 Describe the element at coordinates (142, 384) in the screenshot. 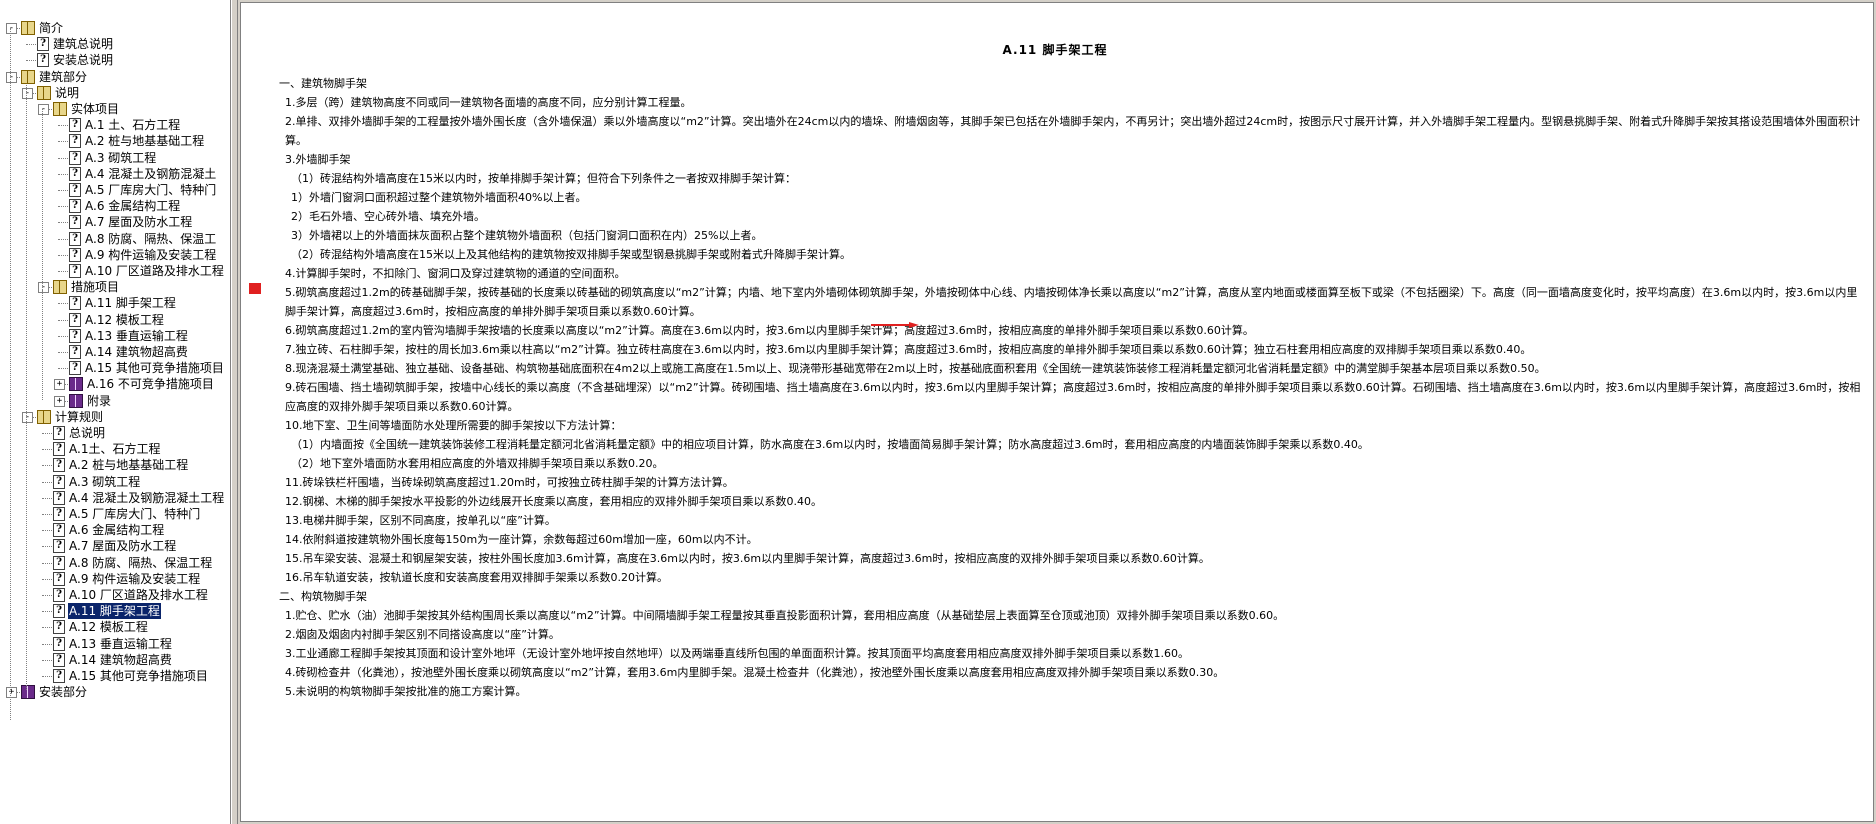

I see `tree-item: A.16 不可竞争措施项目` at that location.